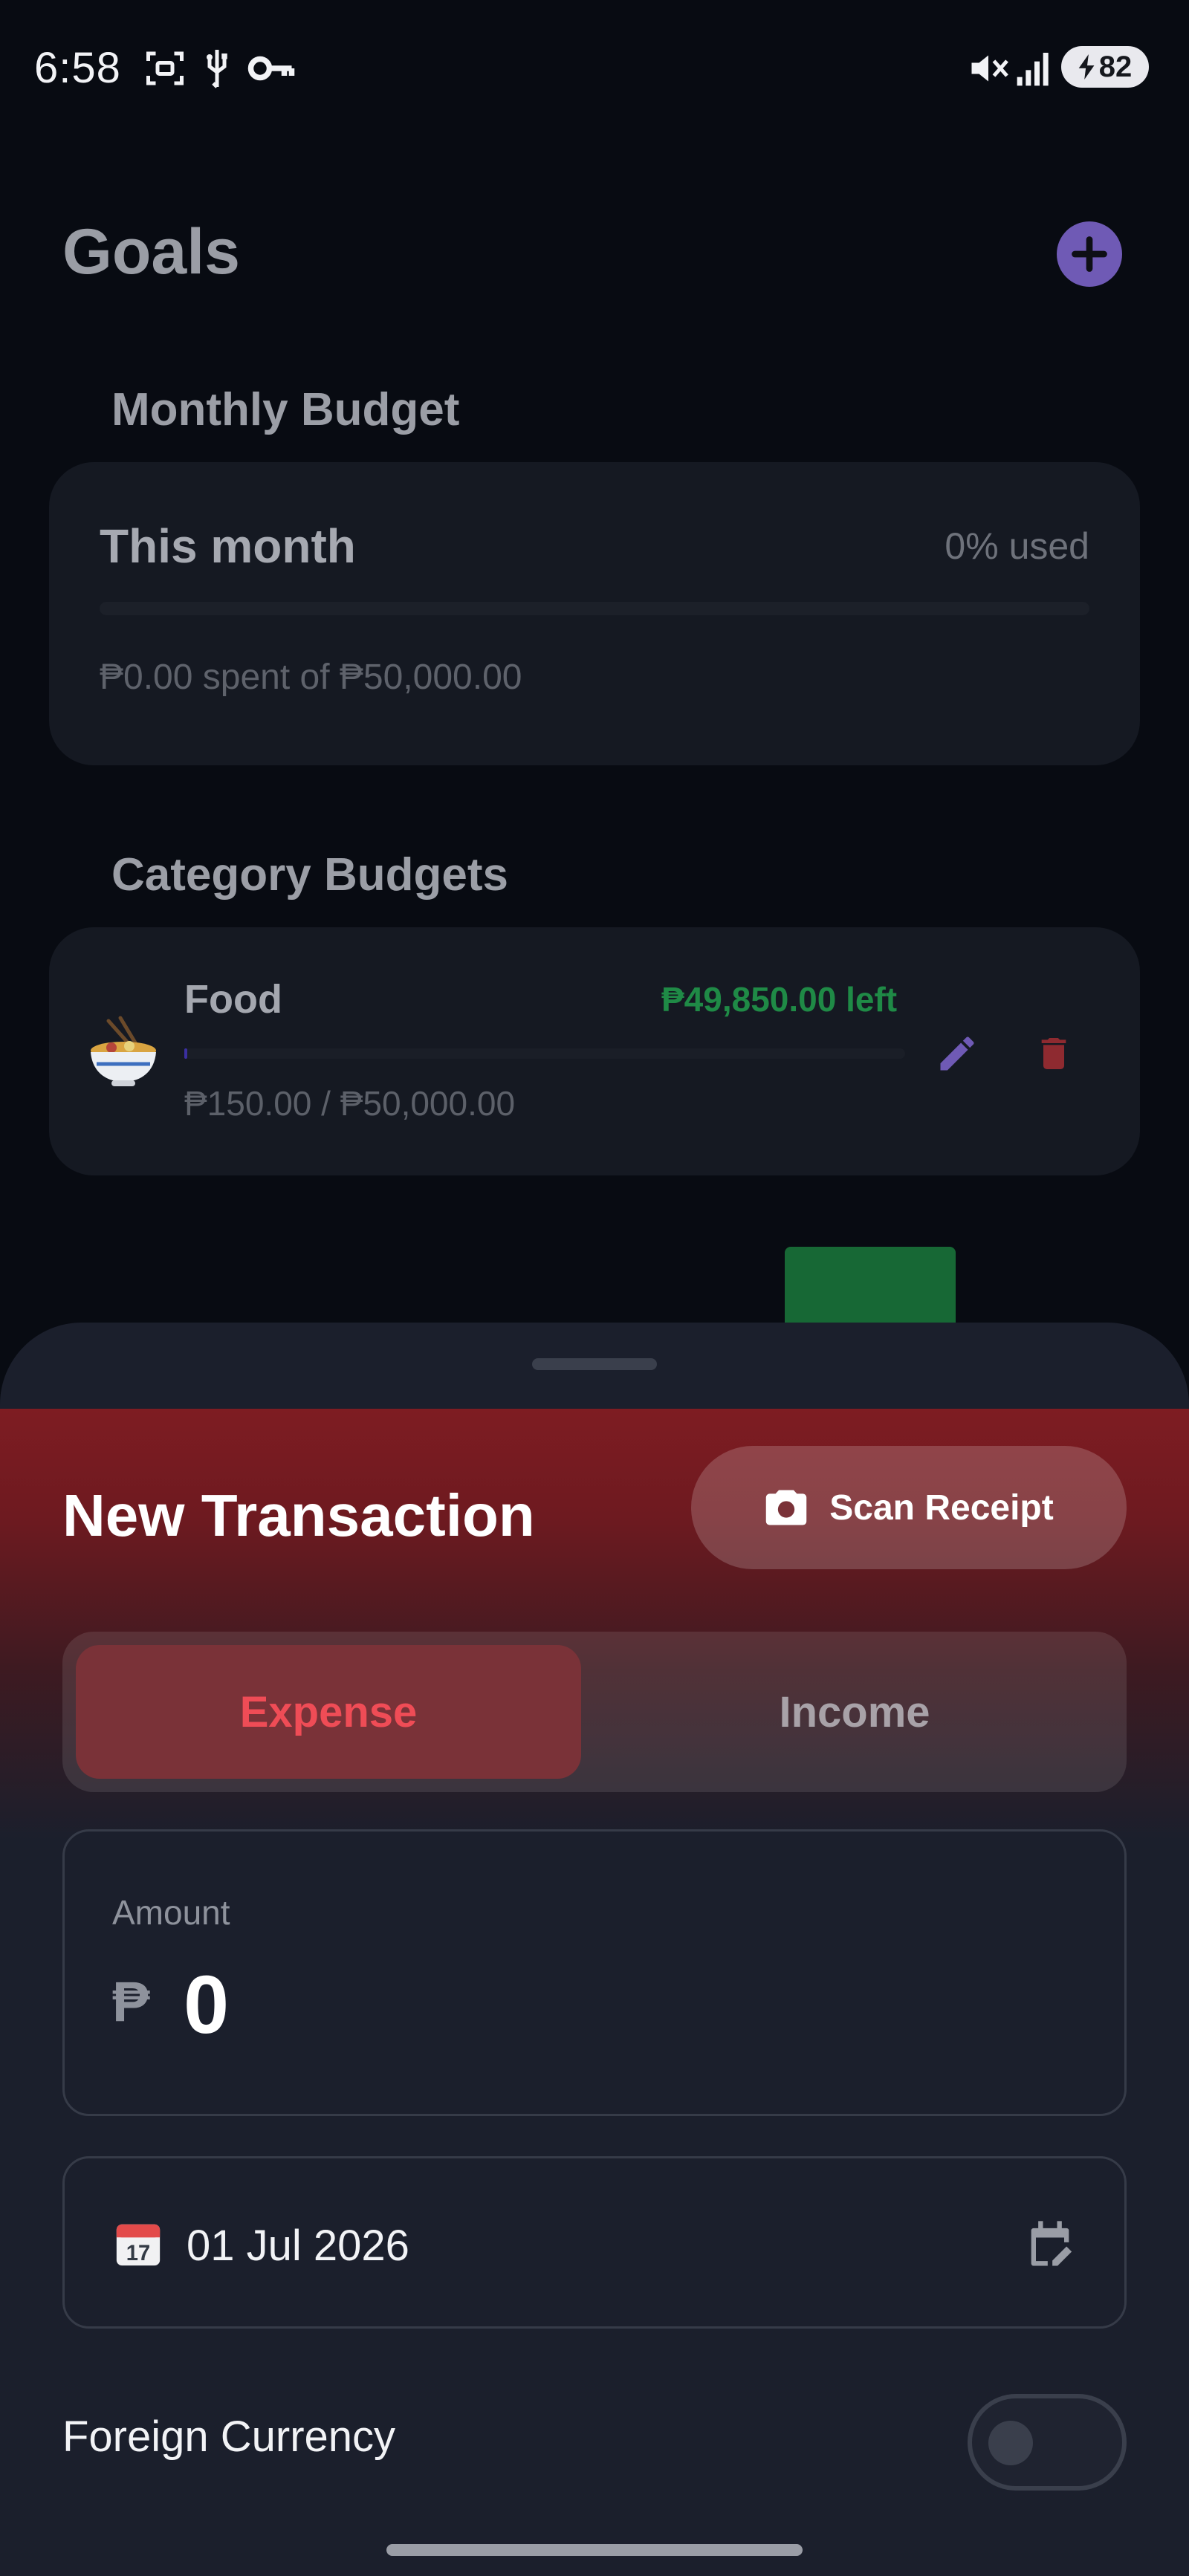 The height and width of the screenshot is (2576, 1189). What do you see at coordinates (594, 2242) in the screenshot?
I see `date-field: 17 01 Jul 2026` at bounding box center [594, 2242].